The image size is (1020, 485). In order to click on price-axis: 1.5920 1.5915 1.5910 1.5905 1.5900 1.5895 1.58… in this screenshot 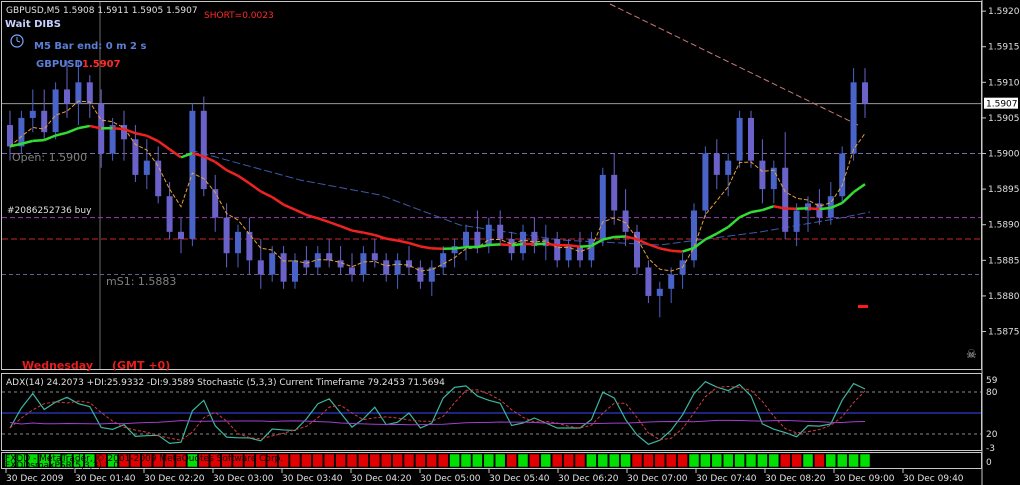, I will do `click(1001, 172)`.